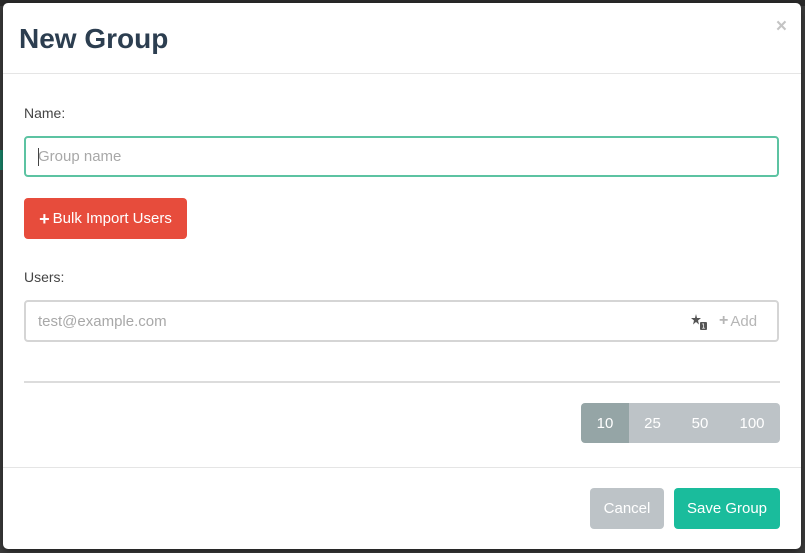 The image size is (805, 553). What do you see at coordinates (699, 322) in the screenshot?
I see `user-plus-icon: 1` at bounding box center [699, 322].